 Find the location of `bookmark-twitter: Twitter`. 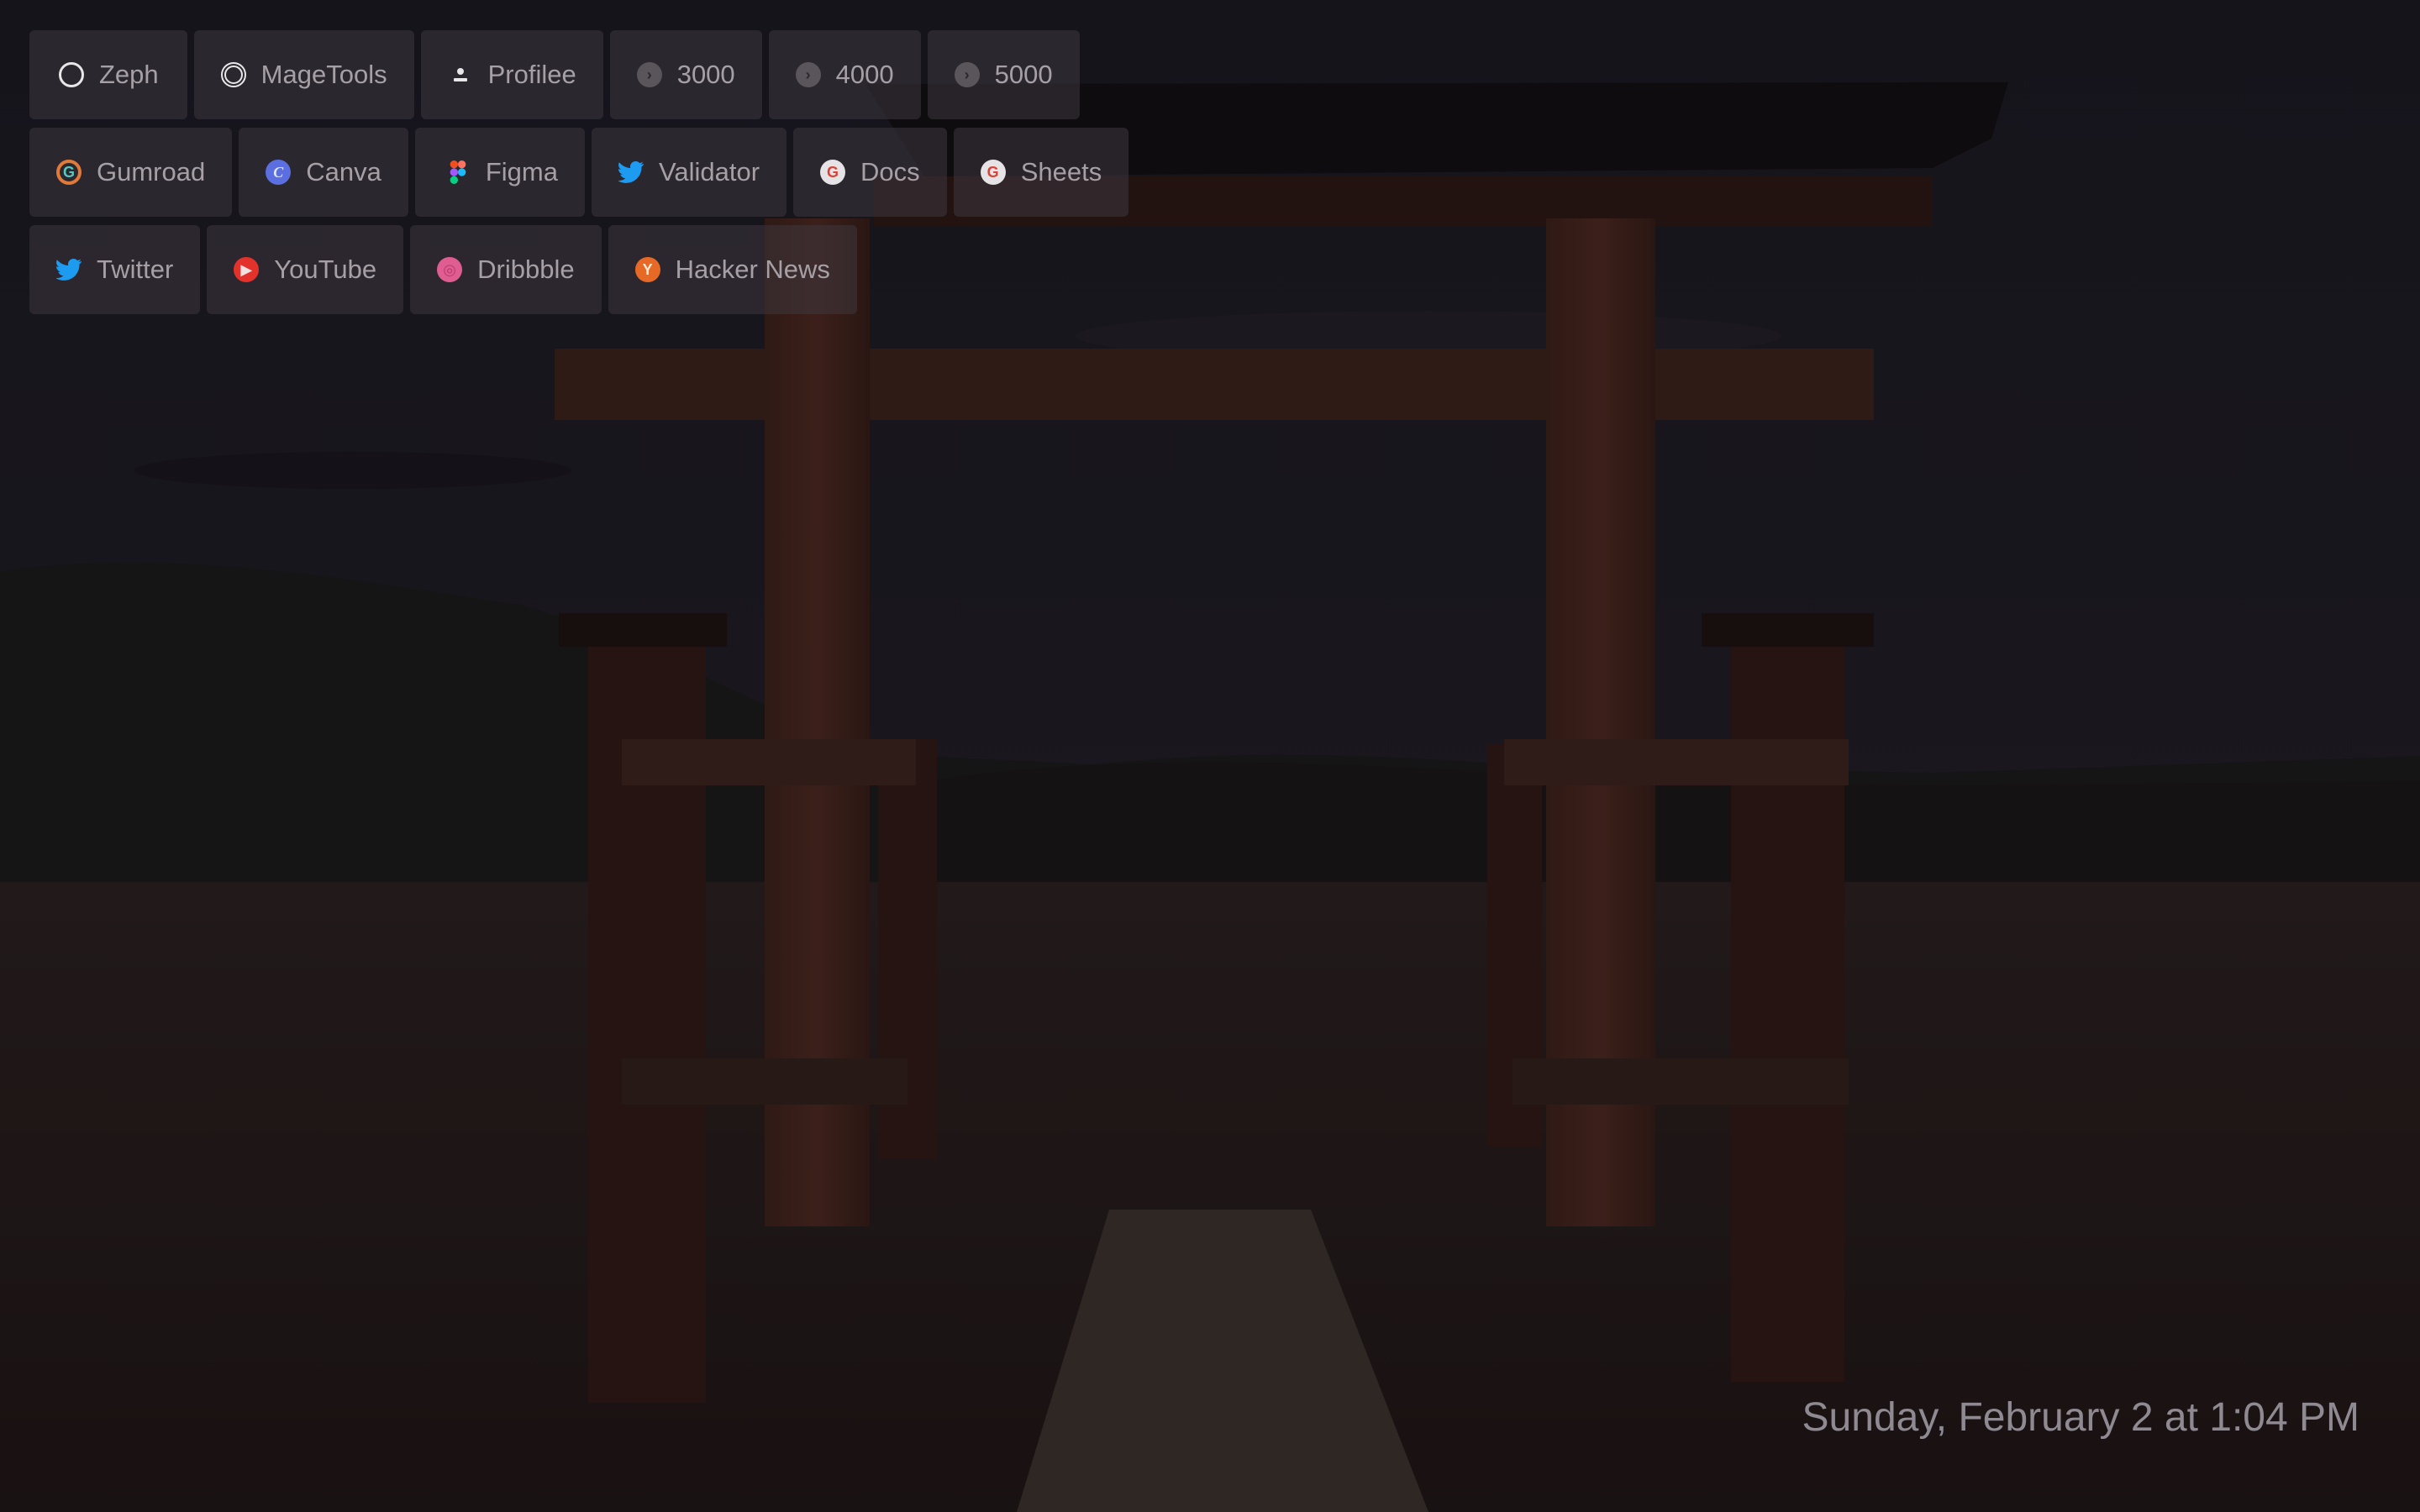

bookmark-twitter: Twitter is located at coordinates (115, 269).